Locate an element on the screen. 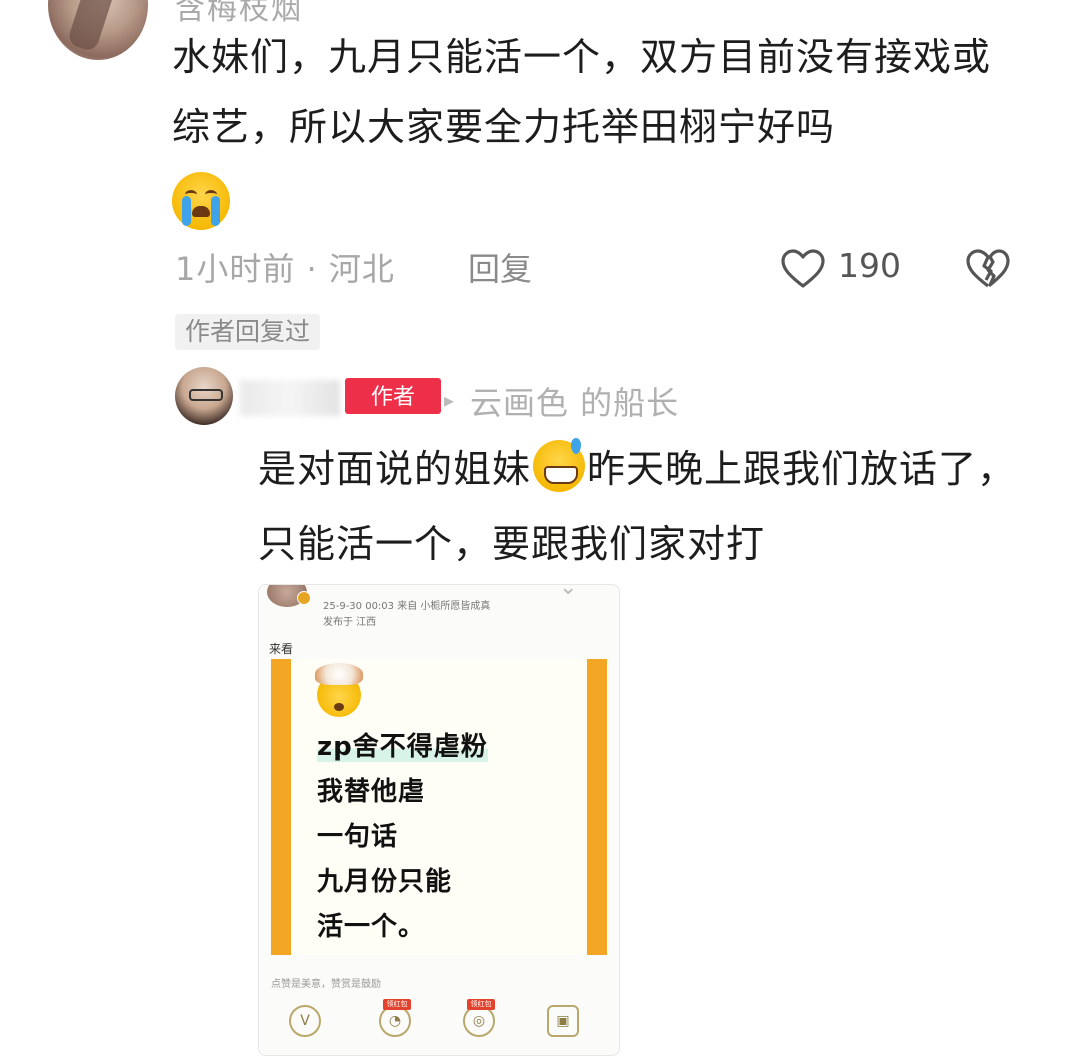 This screenshot has height=1056, width=1068. reply-text-part1: 是对面说的姐妹 is located at coordinates (395, 469).